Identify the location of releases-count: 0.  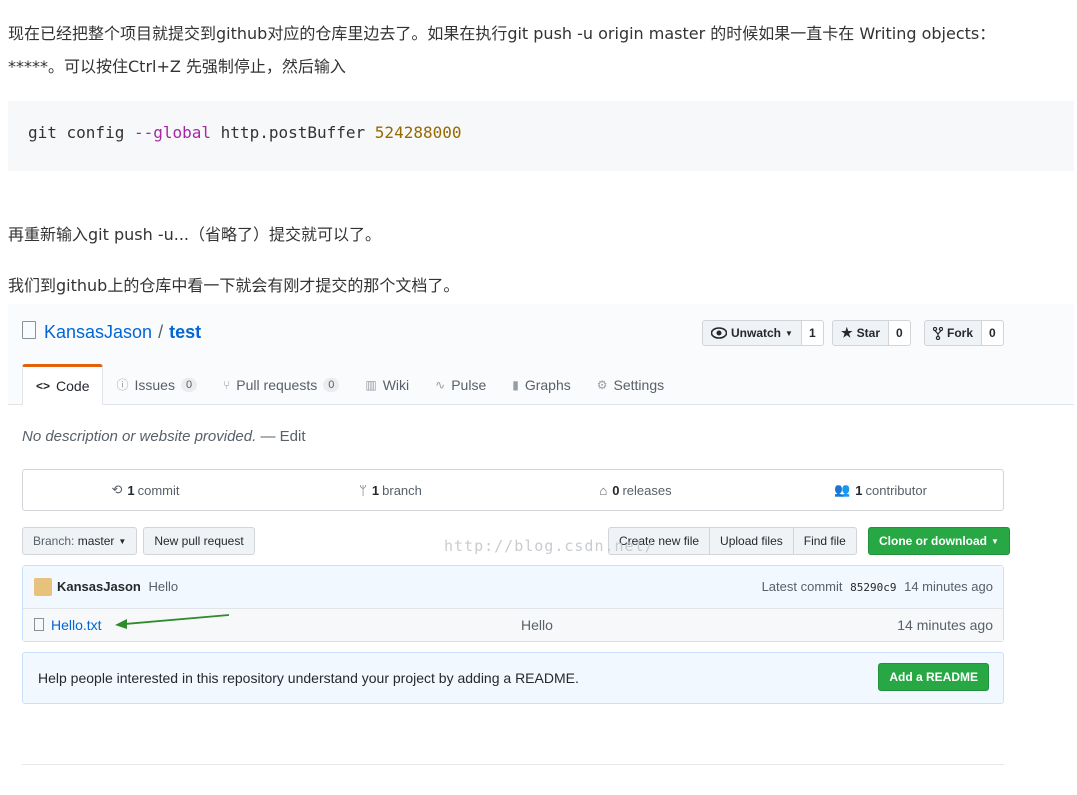
(616, 490).